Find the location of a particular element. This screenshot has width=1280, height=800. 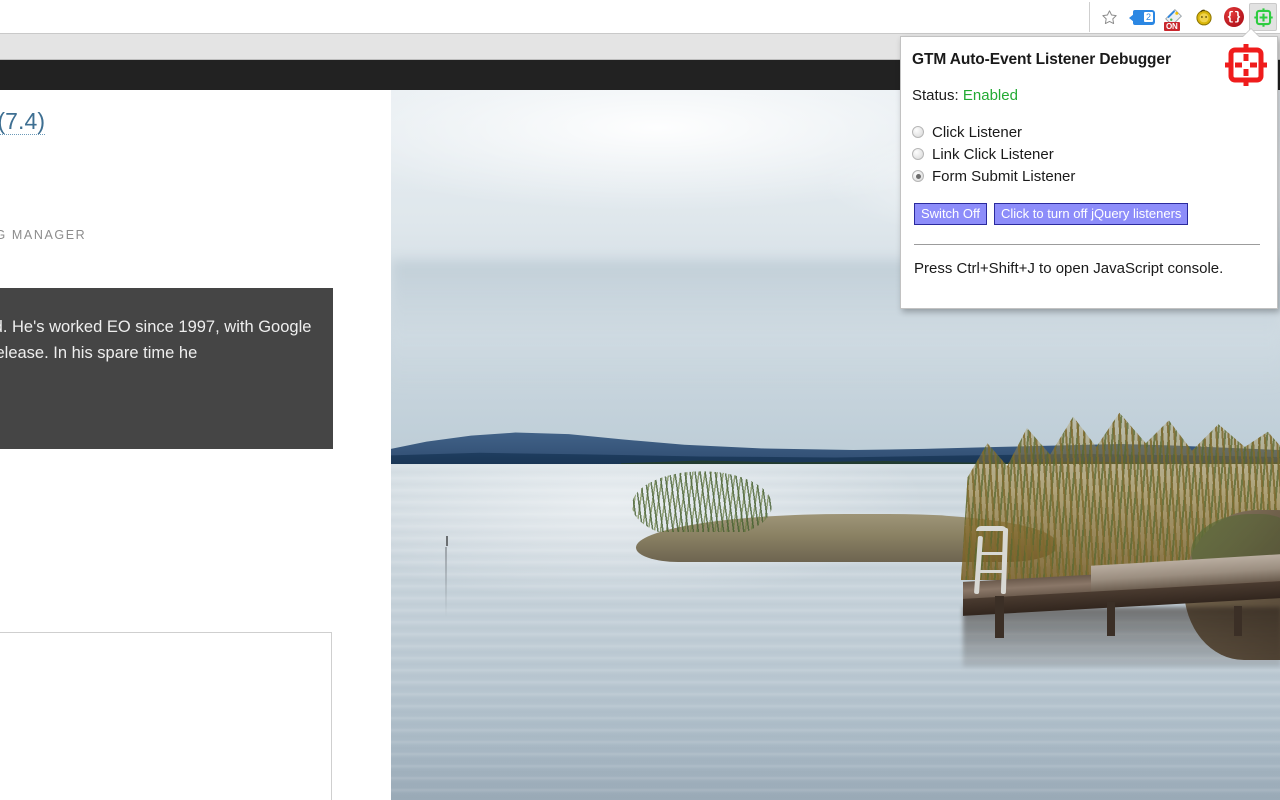

radio-click-listener: Click Listener is located at coordinates (1087, 132).